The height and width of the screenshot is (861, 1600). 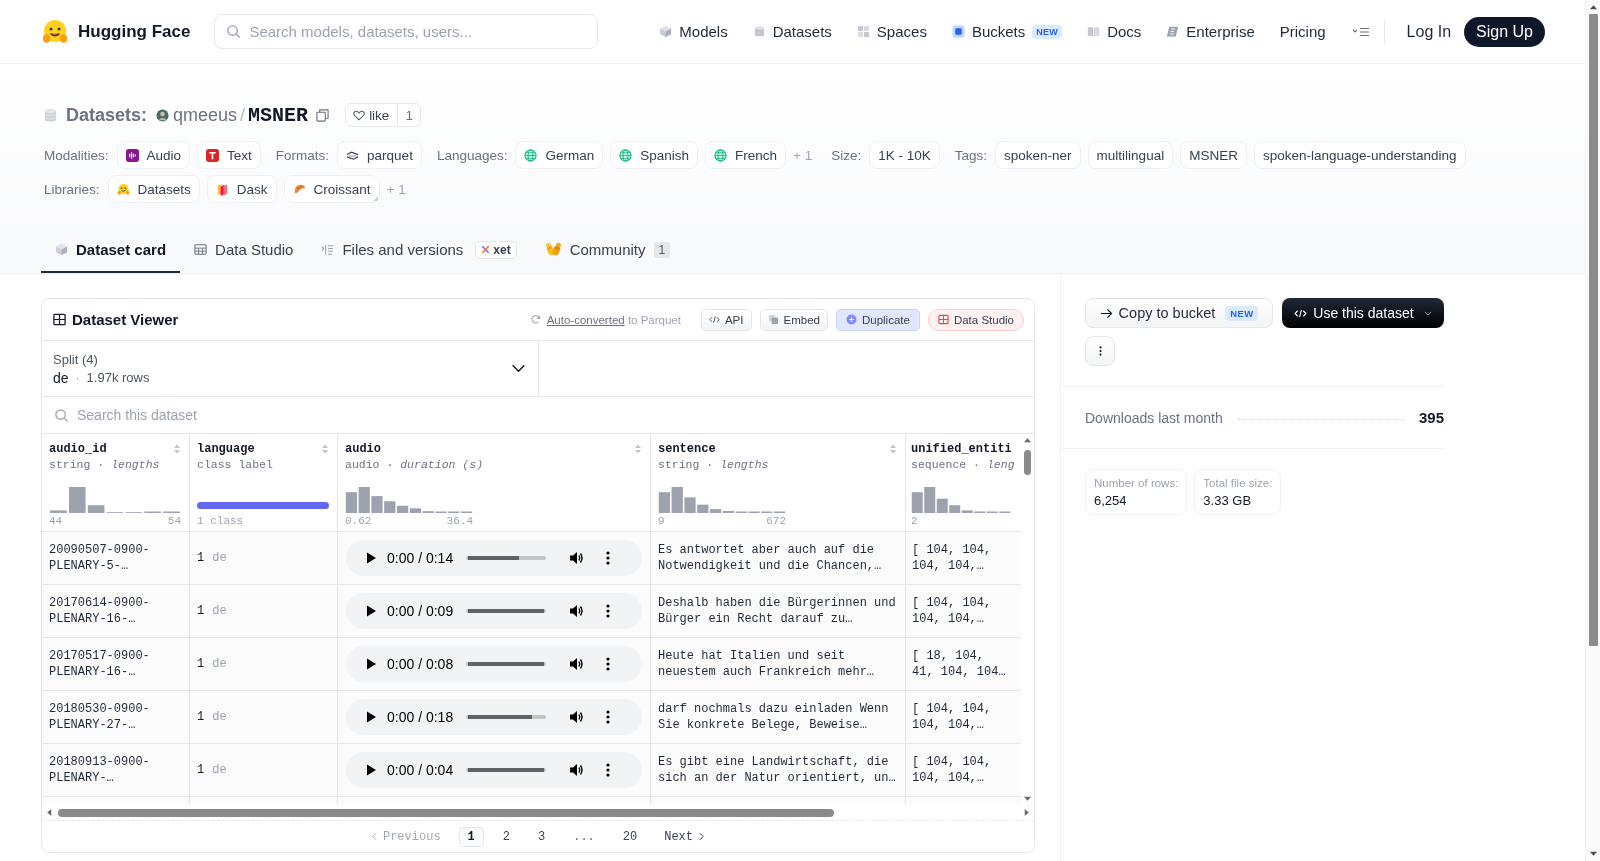 I want to click on auto-converted-link: Auto-converted, so click(x=585, y=319).